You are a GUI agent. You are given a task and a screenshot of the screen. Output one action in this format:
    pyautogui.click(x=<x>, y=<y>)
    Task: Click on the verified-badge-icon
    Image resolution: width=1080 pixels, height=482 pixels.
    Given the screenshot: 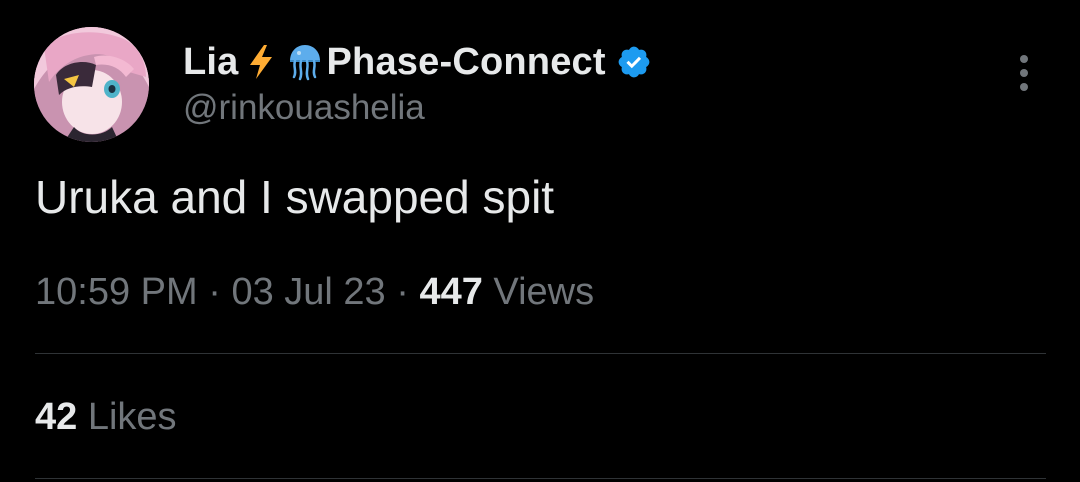 What is the action you would take?
    pyautogui.click(x=634, y=62)
    